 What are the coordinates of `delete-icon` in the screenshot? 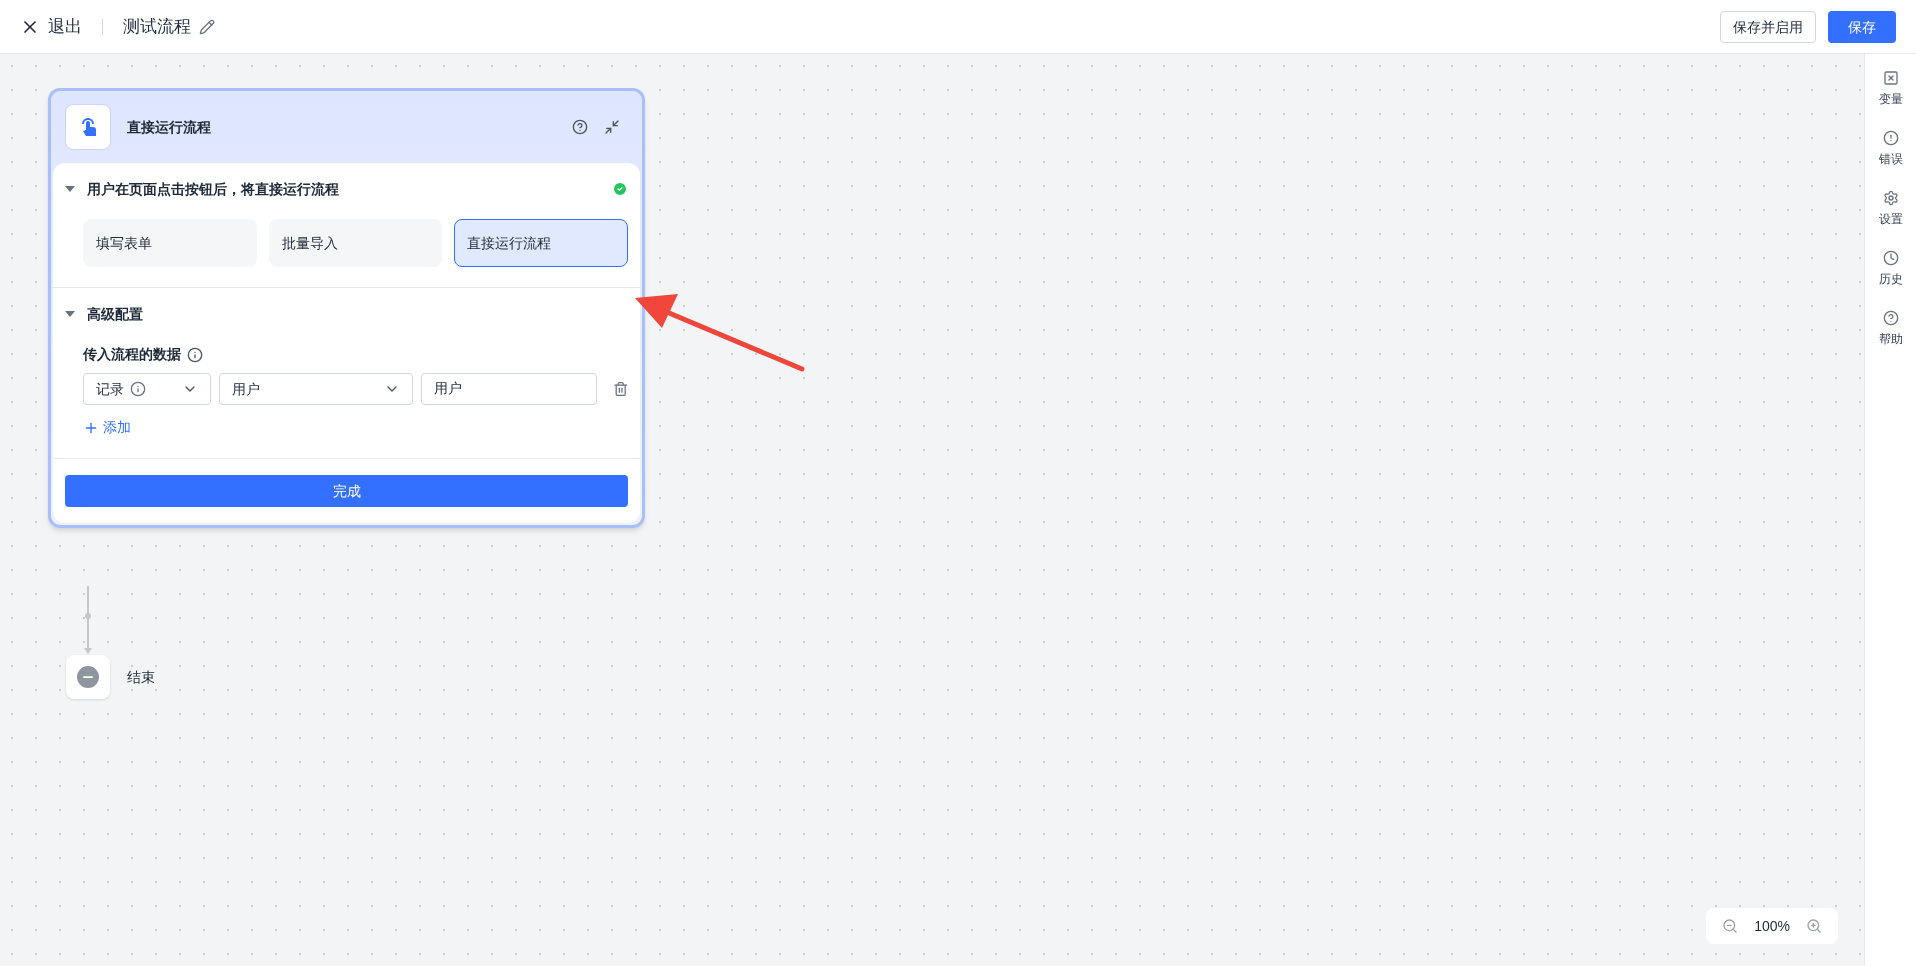 It's located at (620, 389).